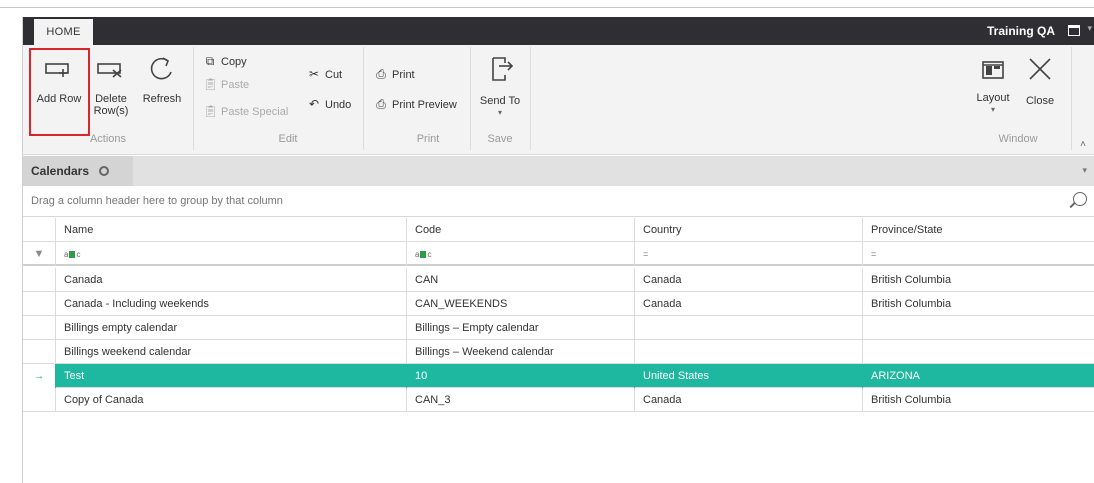 This screenshot has height=483, width=1094. What do you see at coordinates (230, 328) in the screenshot?
I see `cell-name: Billings empty calendar` at bounding box center [230, 328].